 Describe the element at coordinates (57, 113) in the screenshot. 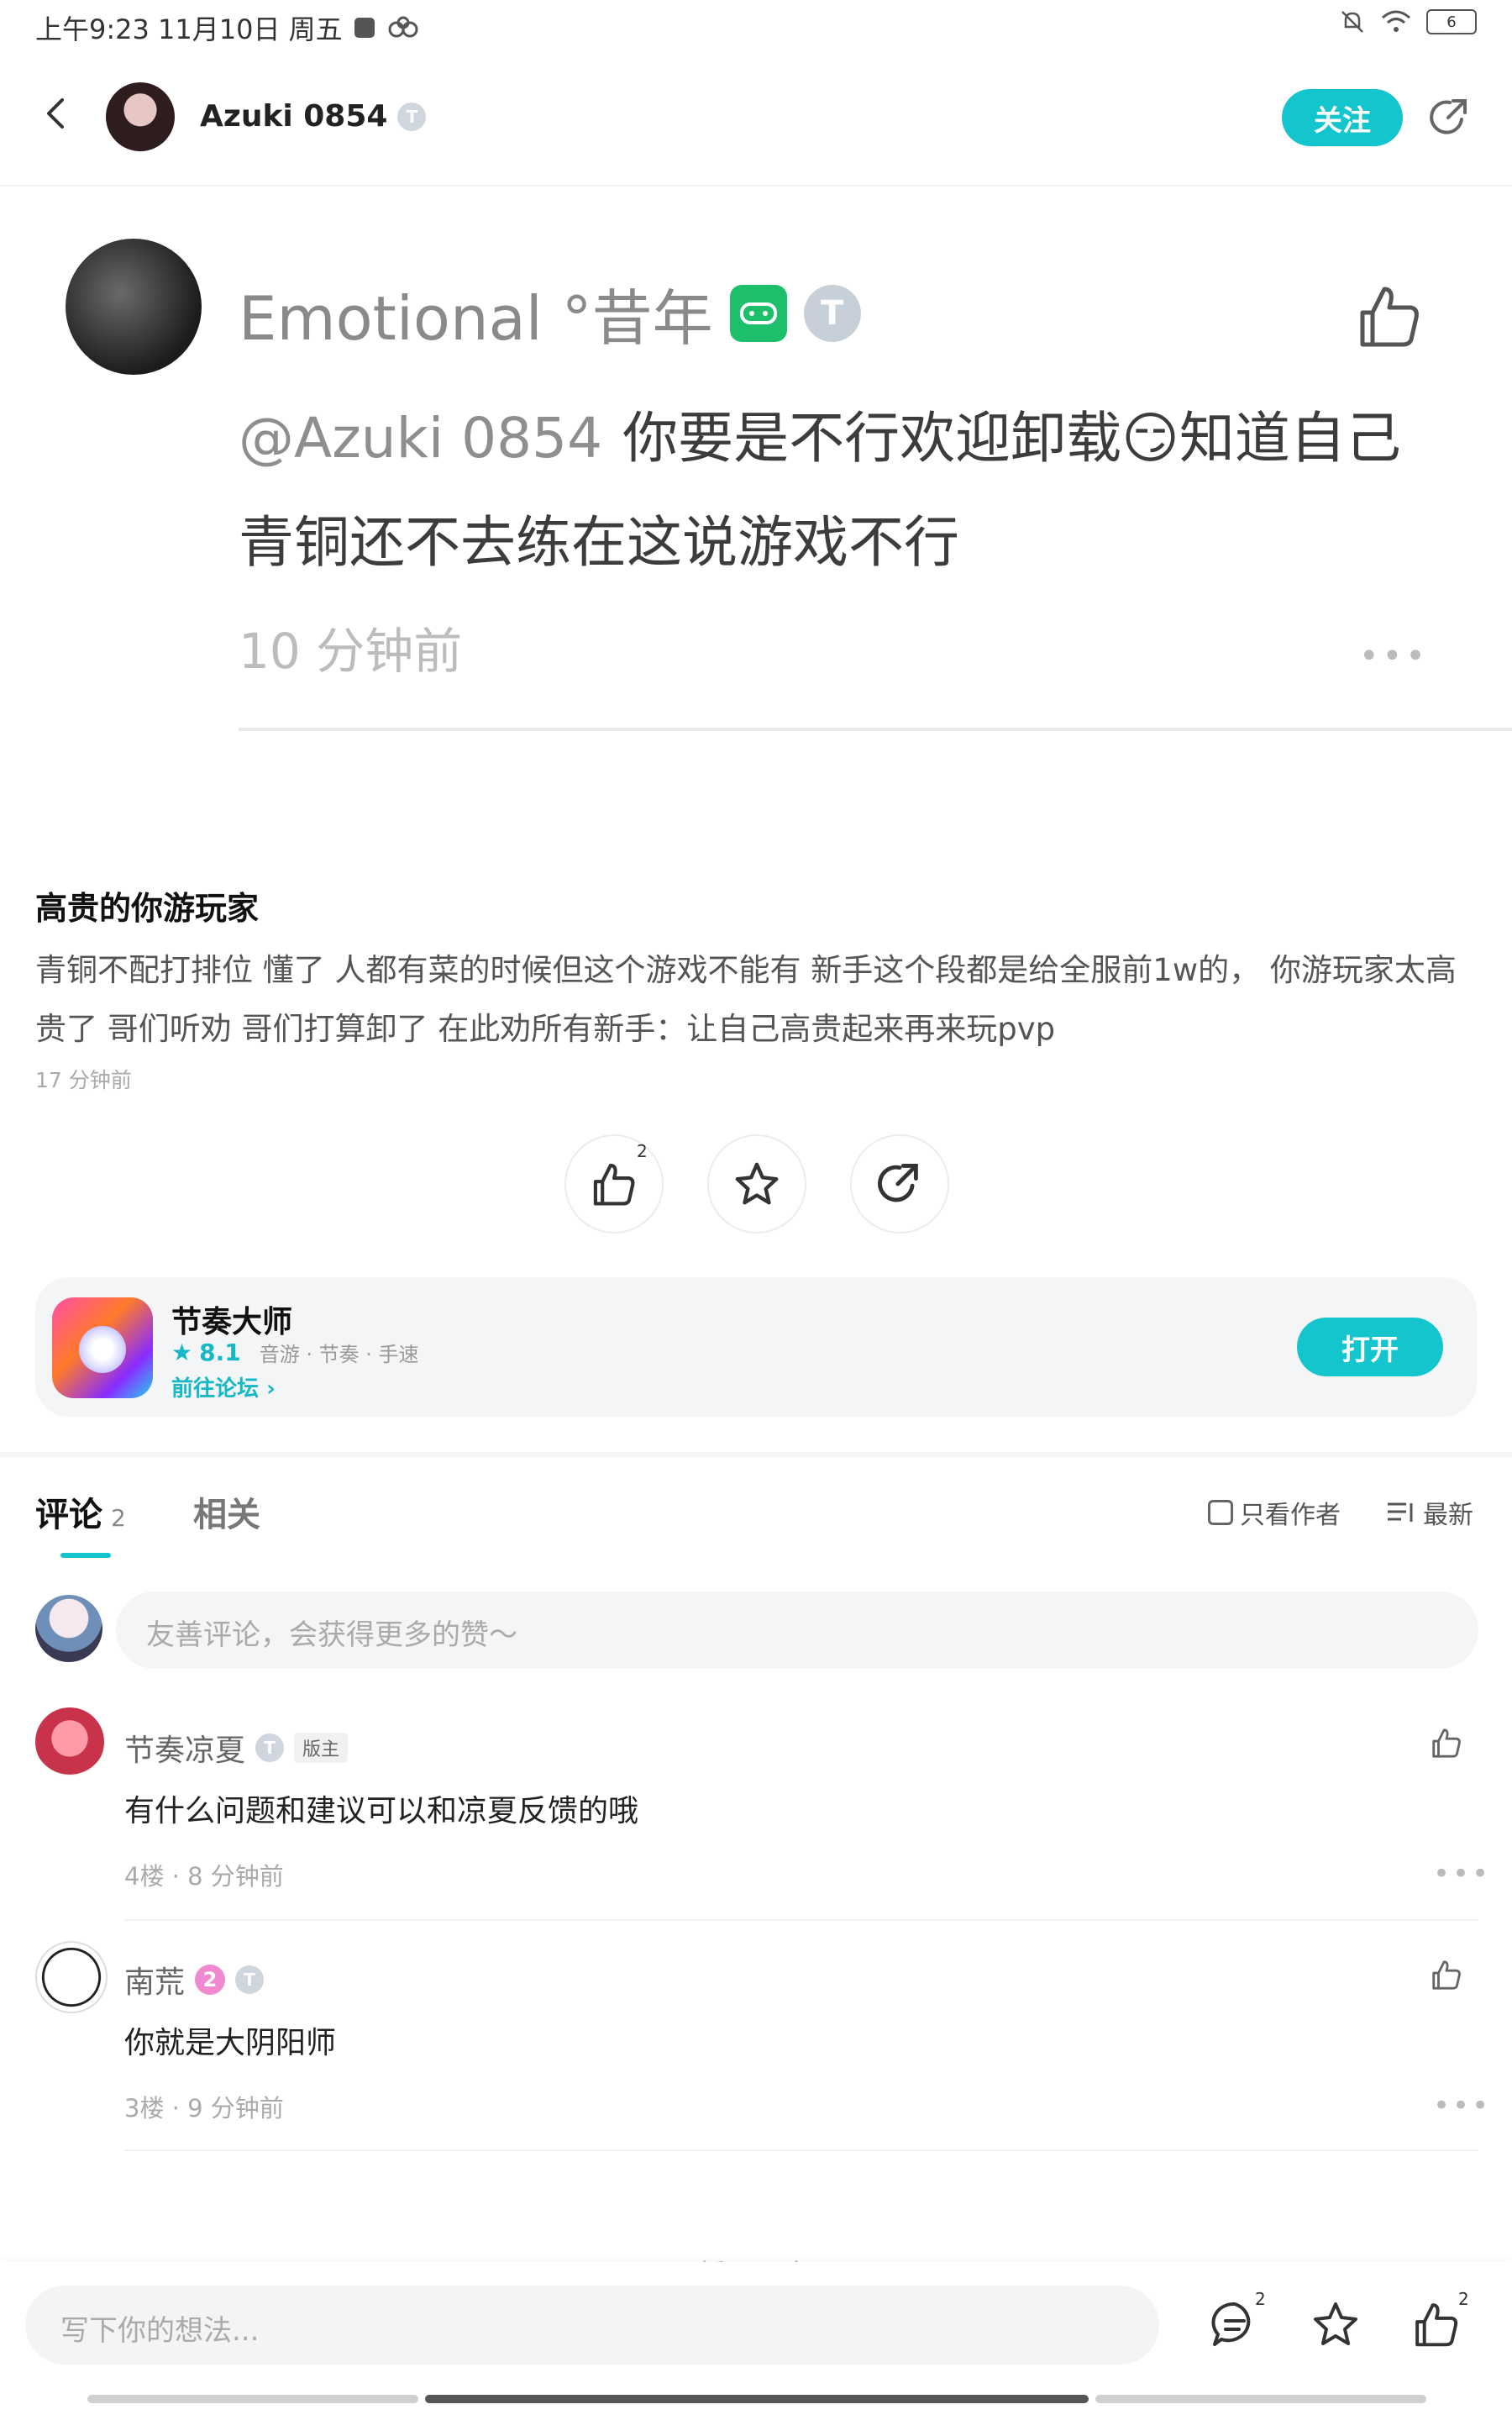

I see `back-arrow-icon` at that location.